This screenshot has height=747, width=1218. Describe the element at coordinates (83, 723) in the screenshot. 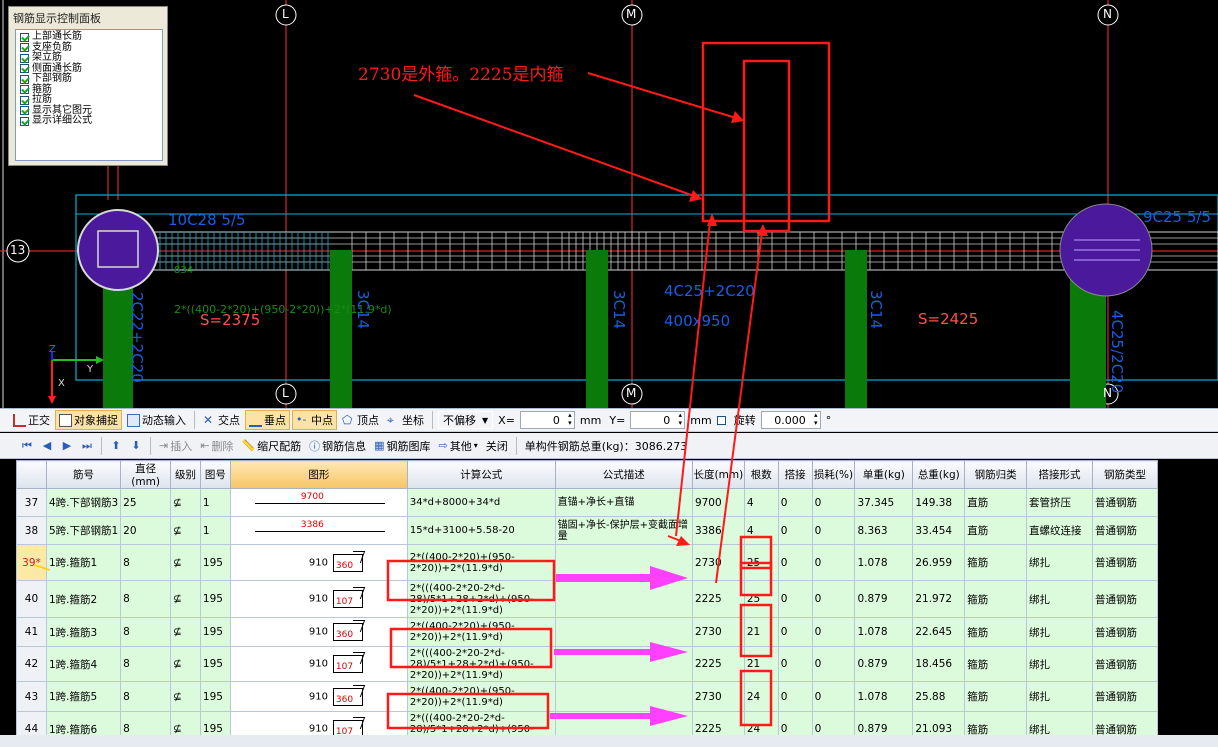

I see `bar-name-cell: 1跨.箍筋6` at that location.